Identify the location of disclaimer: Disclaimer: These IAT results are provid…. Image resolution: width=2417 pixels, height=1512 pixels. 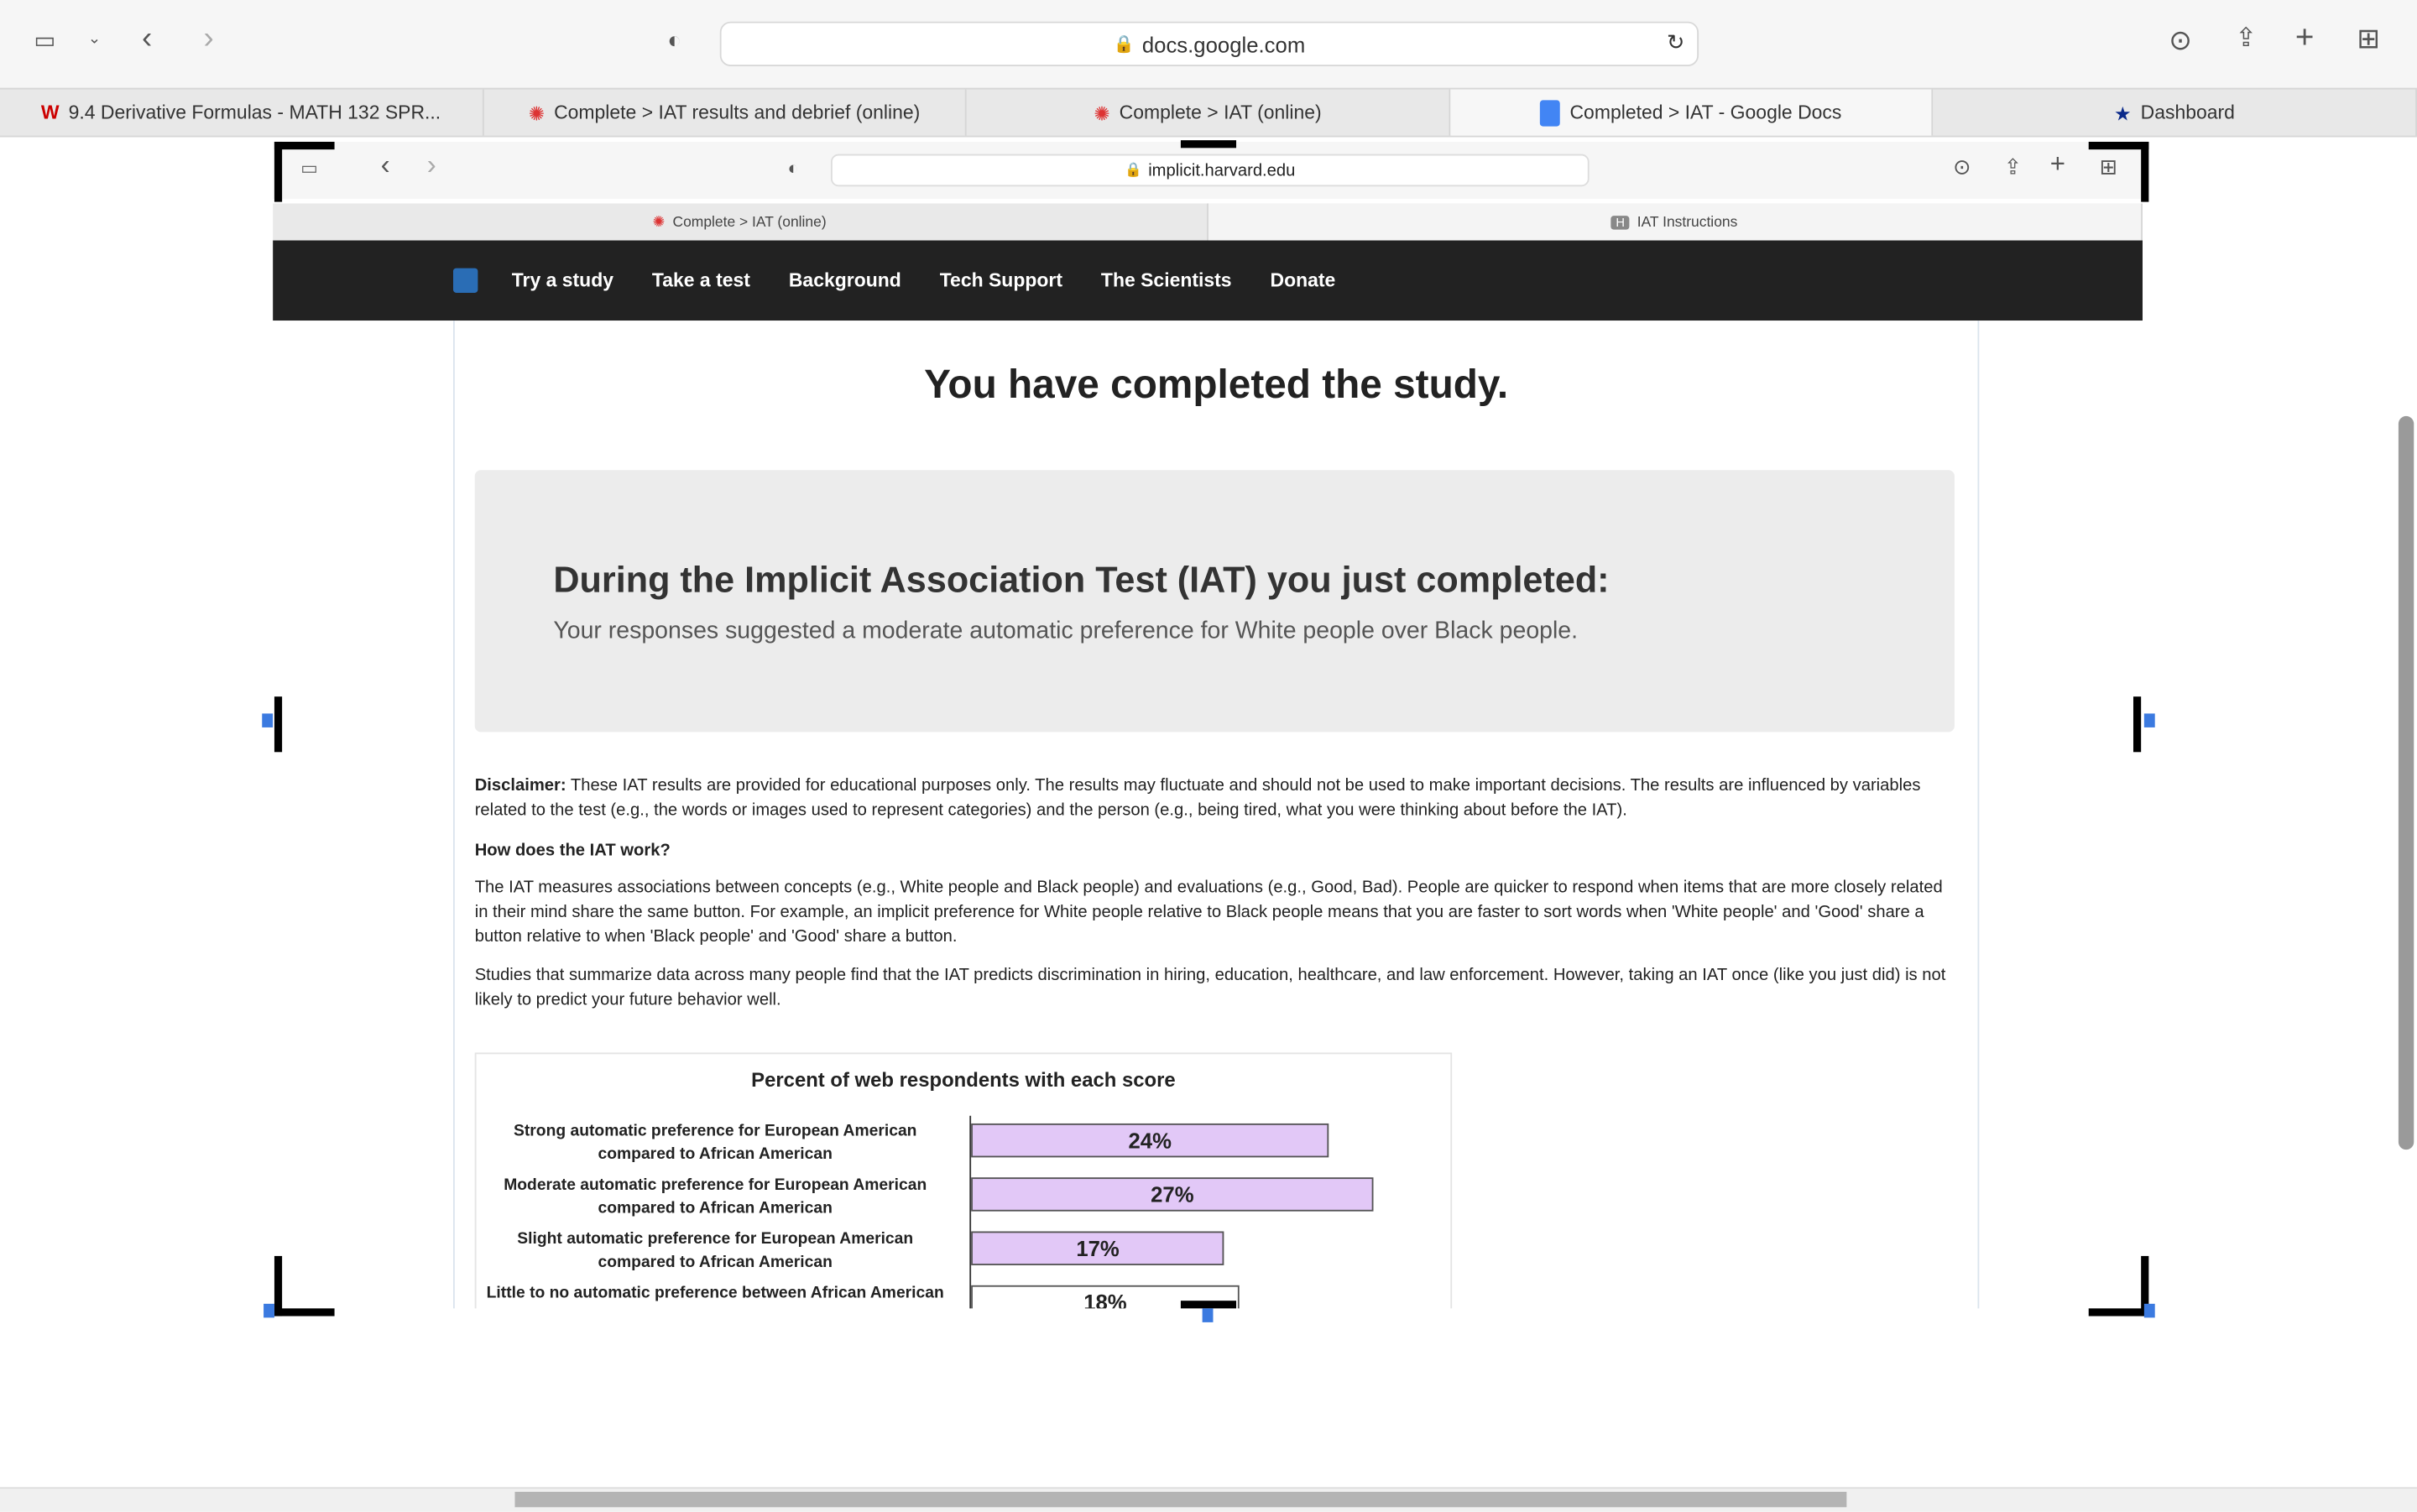
(1197, 799).